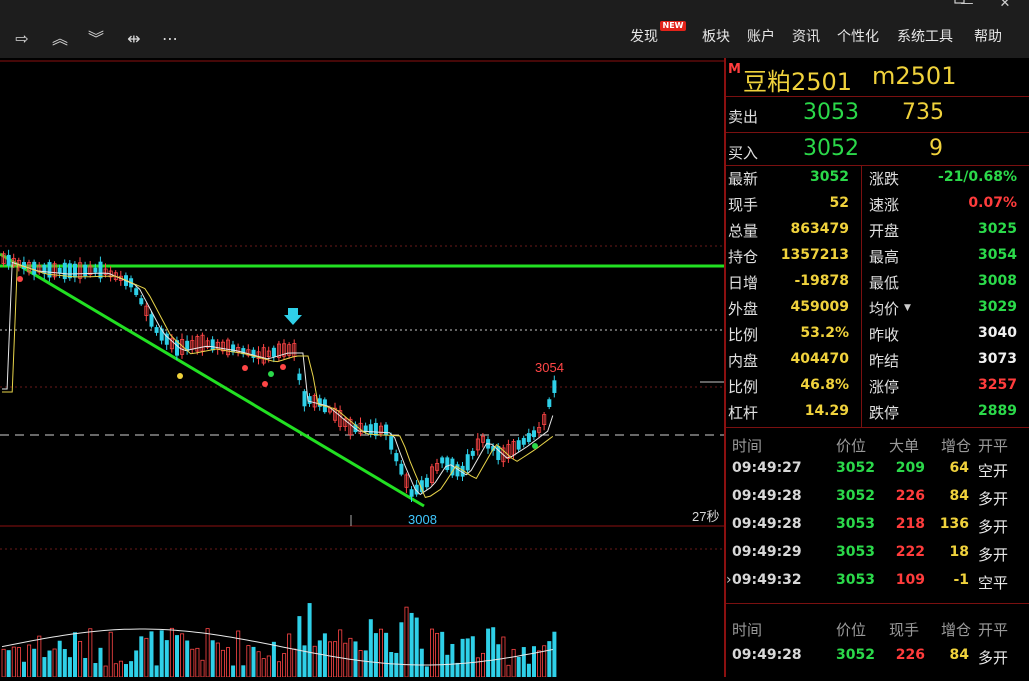 The height and width of the screenshot is (681, 1029). I want to click on low-price-label: 3008, so click(422, 519).